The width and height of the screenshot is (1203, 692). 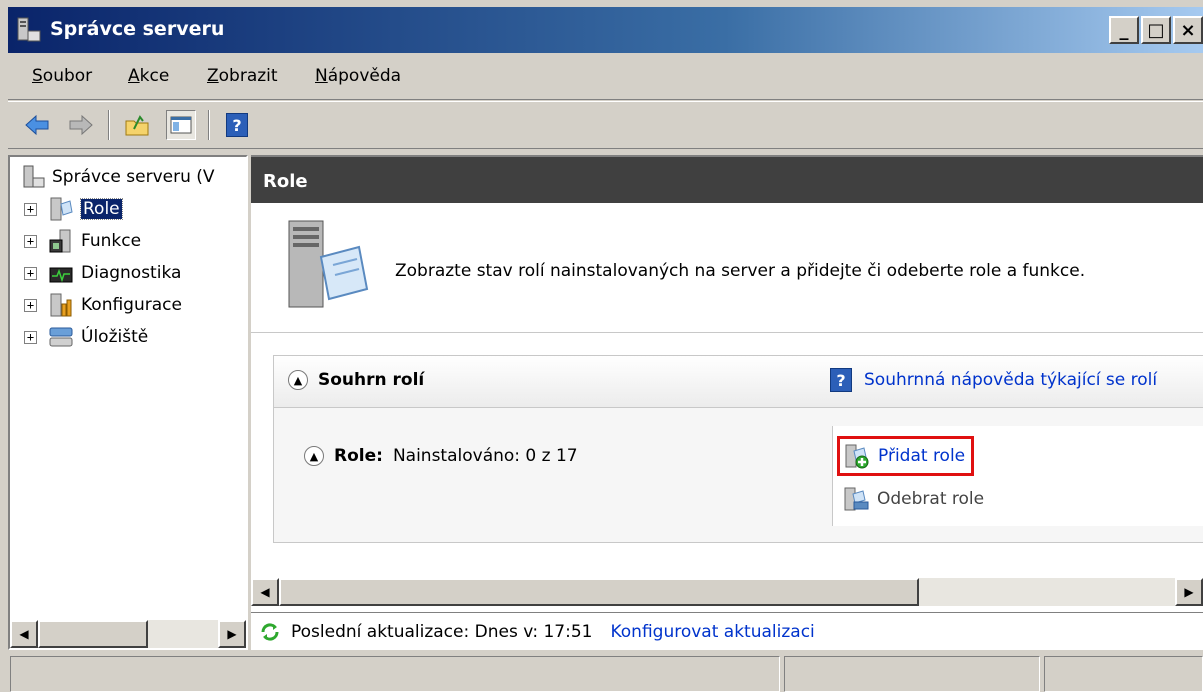 What do you see at coordinates (213, 76) in the screenshot?
I see `menu-view-mnemonic: Z` at bounding box center [213, 76].